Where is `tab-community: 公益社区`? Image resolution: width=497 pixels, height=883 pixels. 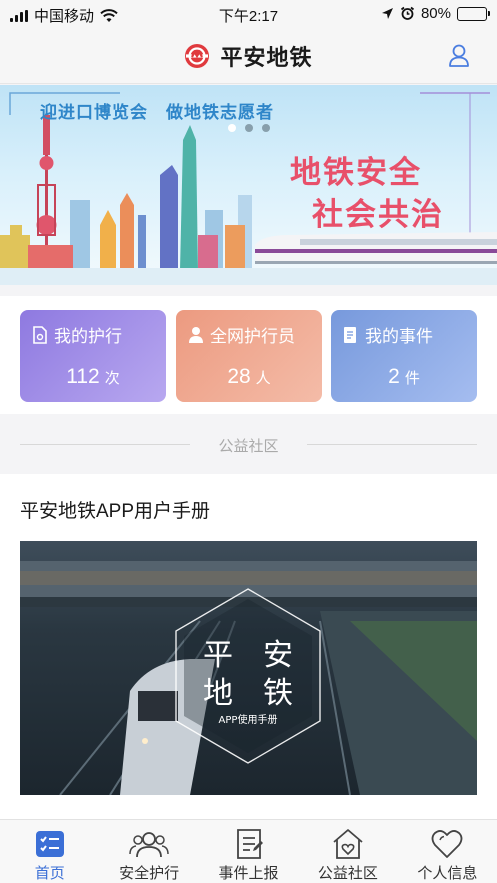
tab-community: 公益社区 is located at coordinates (347, 851).